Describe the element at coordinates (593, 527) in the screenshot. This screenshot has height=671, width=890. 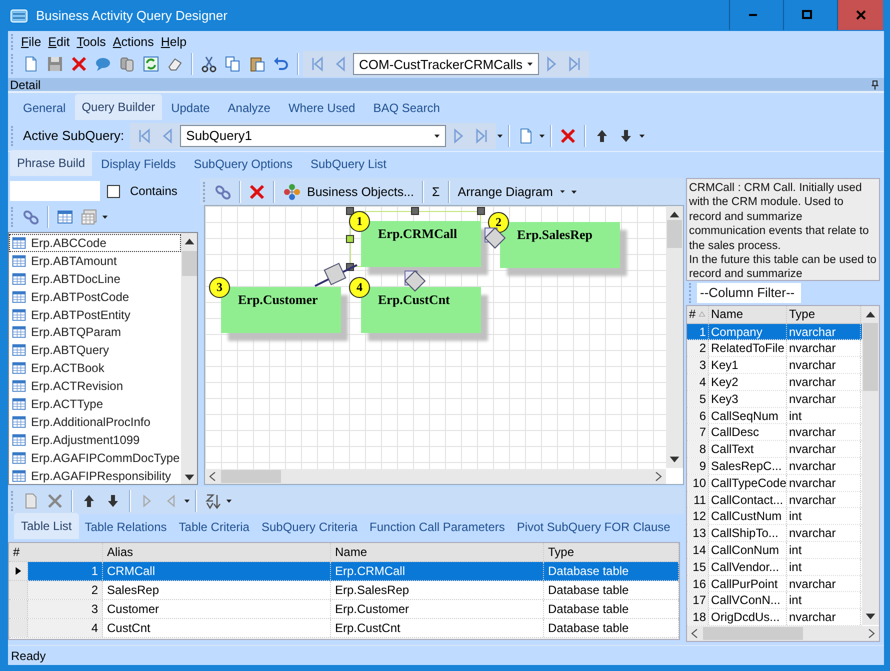
I see `tab: Pivot SubQuery FOR Clause` at that location.